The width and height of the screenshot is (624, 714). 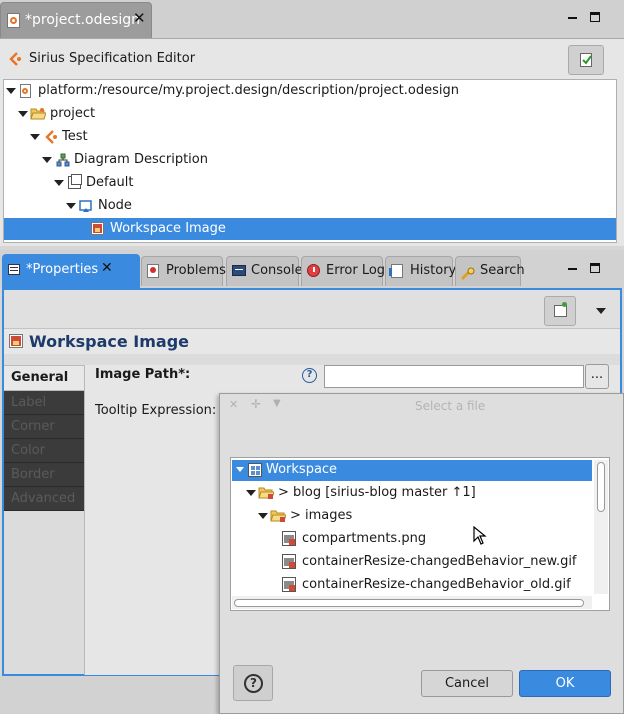 I want to click on problems-icon, so click(x=153, y=271).